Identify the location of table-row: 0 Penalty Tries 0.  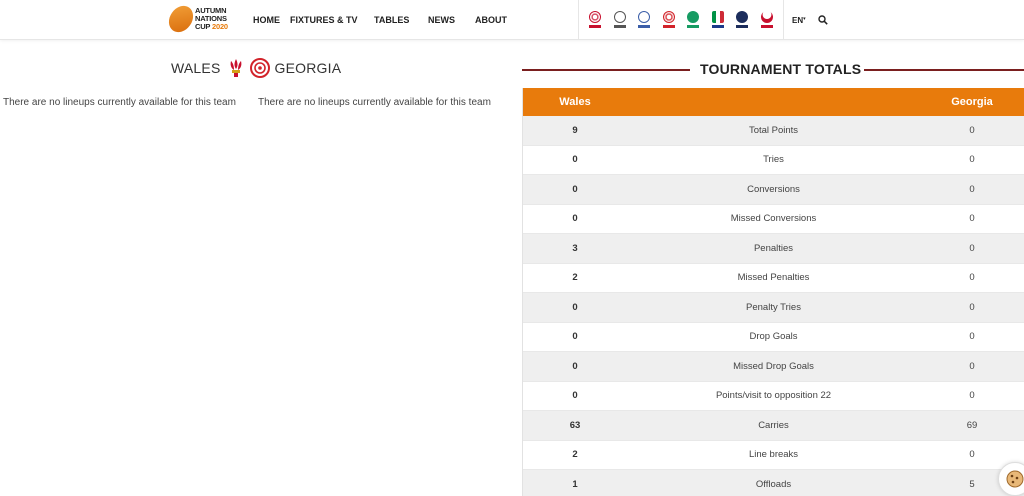
(773, 308).